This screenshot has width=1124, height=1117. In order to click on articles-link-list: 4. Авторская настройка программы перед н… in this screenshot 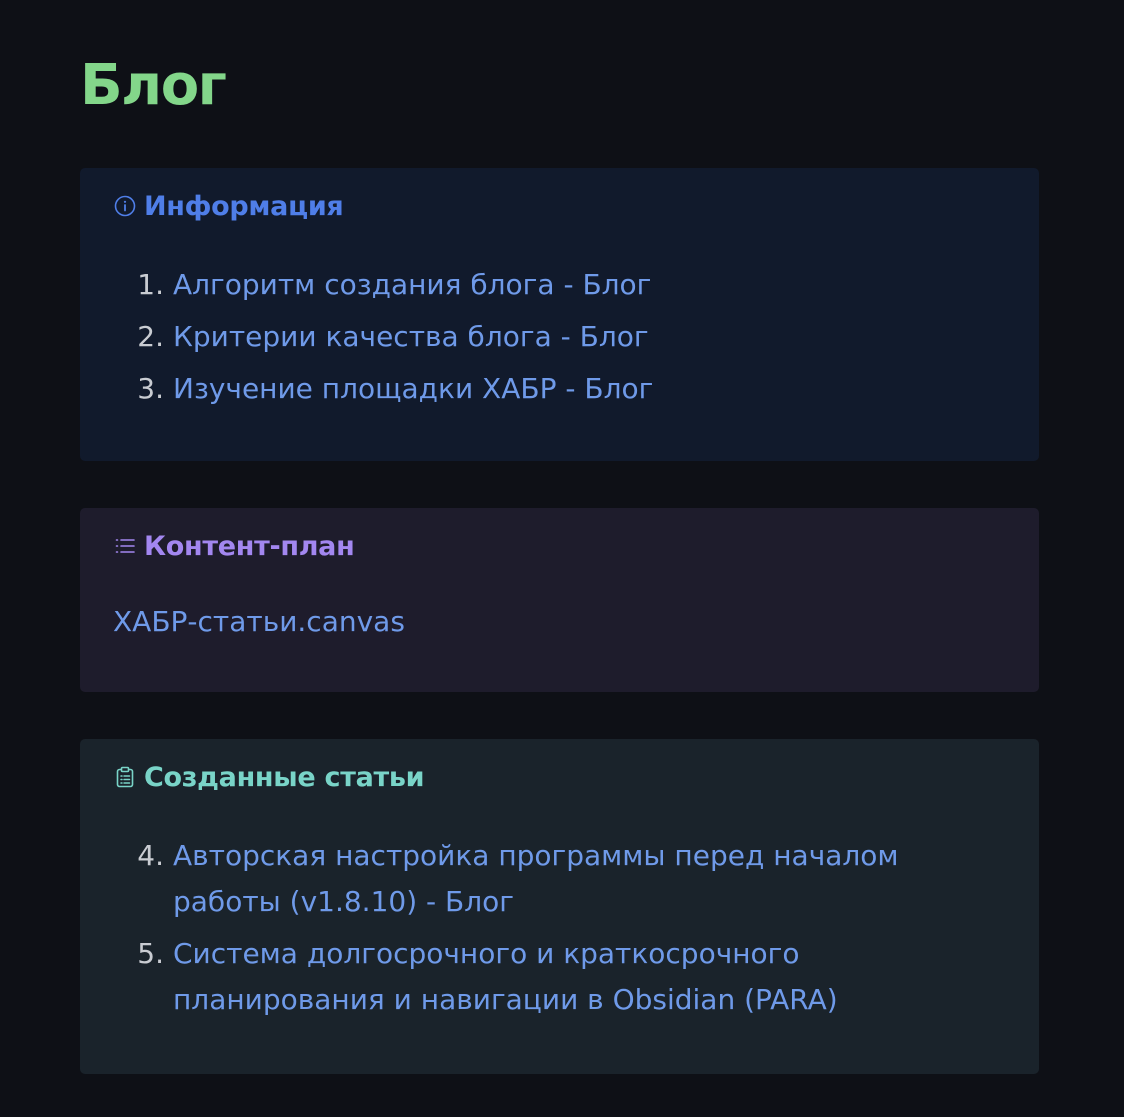, I will do `click(570, 931)`.